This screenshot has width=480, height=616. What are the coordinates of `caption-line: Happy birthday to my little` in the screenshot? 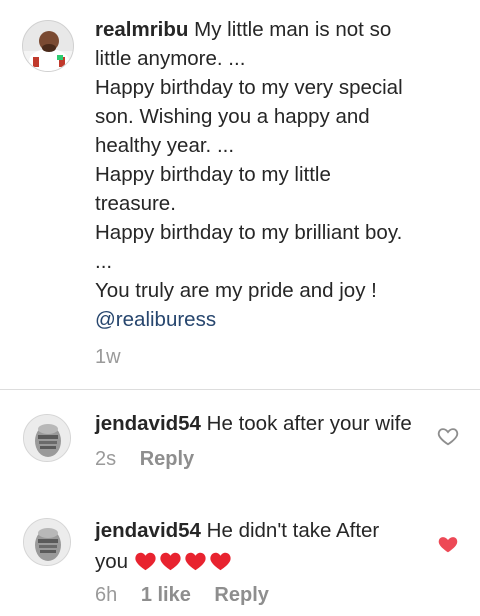 It's located at (213, 174).